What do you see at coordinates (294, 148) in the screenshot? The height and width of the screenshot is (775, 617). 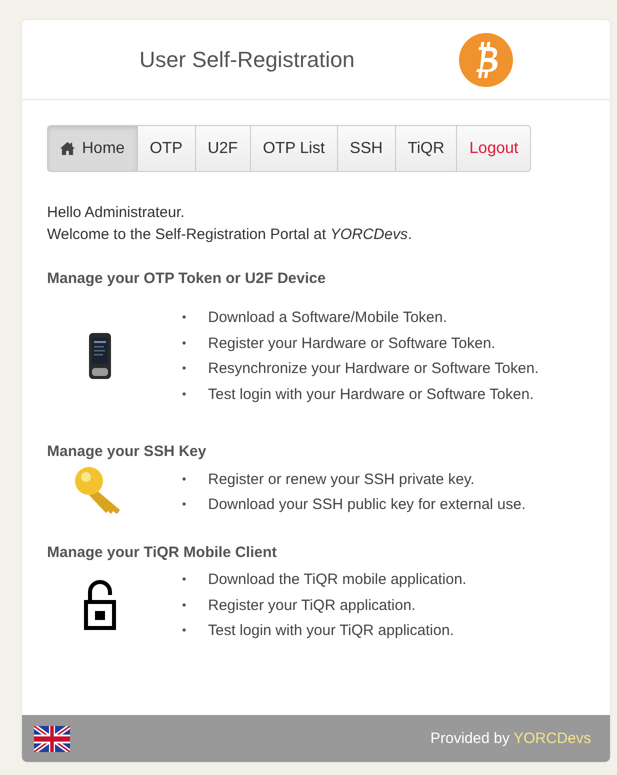 I see `nav-tab: OTP List` at bounding box center [294, 148].